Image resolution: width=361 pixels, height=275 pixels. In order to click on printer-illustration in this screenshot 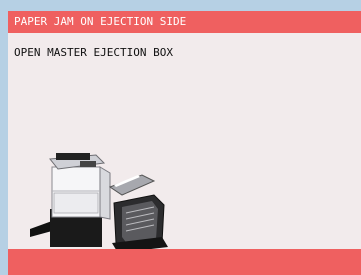, I will do `click(99, 203)`.